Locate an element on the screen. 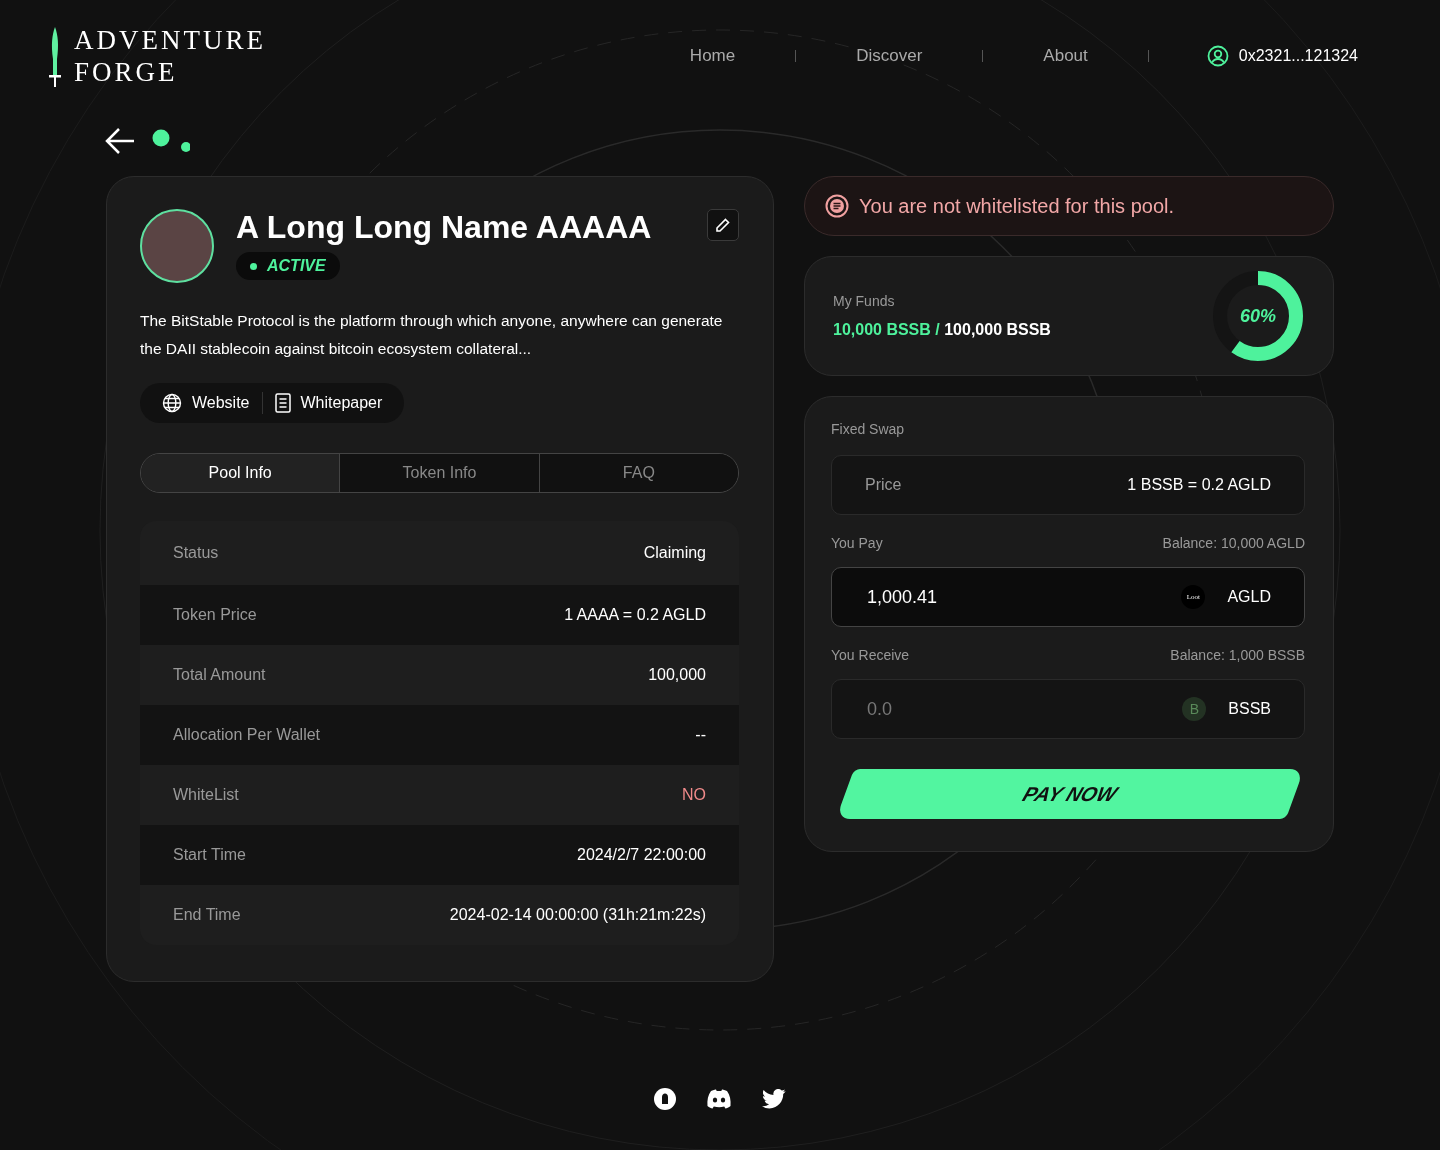 The height and width of the screenshot is (1150, 1440). back-arrow-icon is located at coordinates (120, 141).